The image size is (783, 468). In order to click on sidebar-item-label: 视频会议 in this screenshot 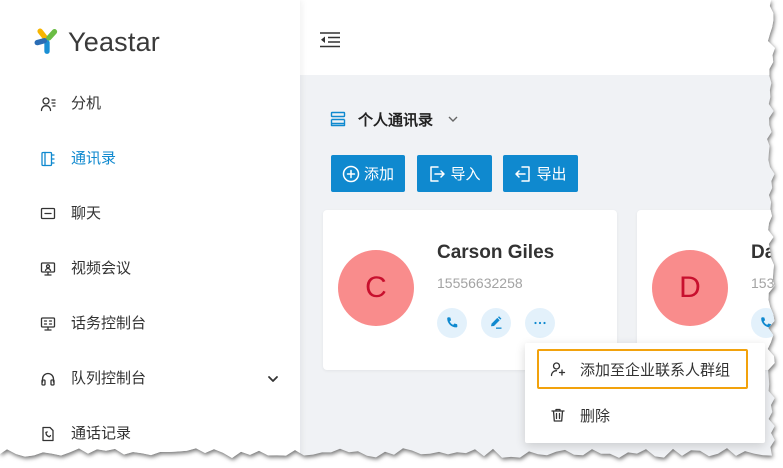, I will do `click(101, 268)`.